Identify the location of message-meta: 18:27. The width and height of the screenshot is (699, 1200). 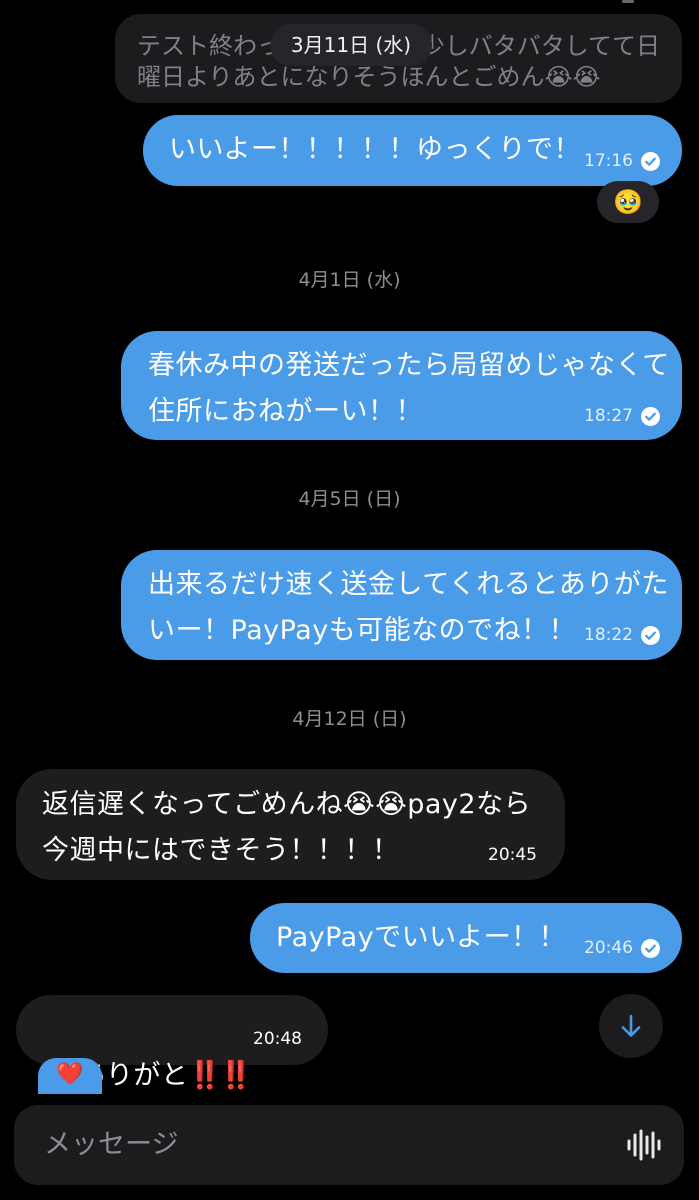
(622, 416).